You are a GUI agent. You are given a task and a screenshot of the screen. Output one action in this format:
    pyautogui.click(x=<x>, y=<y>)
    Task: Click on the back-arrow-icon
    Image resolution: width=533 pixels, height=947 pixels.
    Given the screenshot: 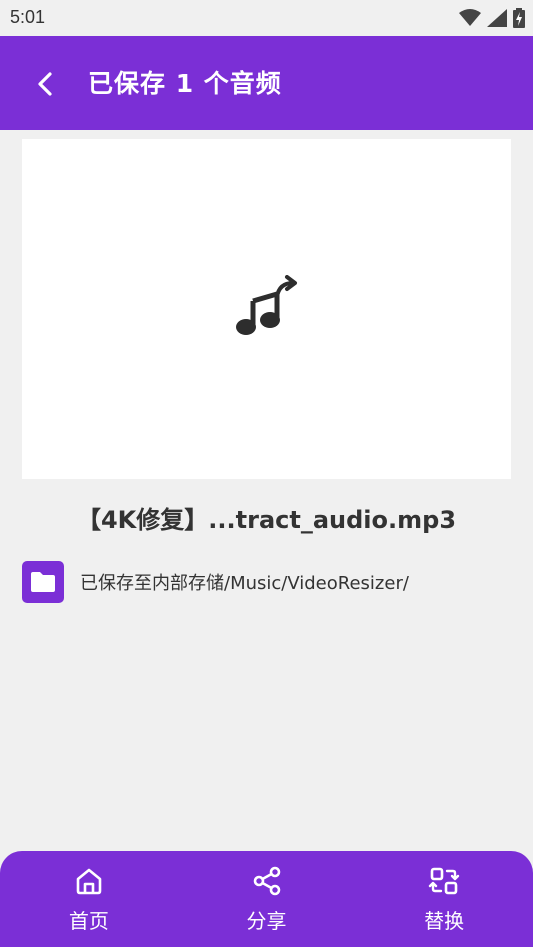 What is the action you would take?
    pyautogui.click(x=45, y=84)
    